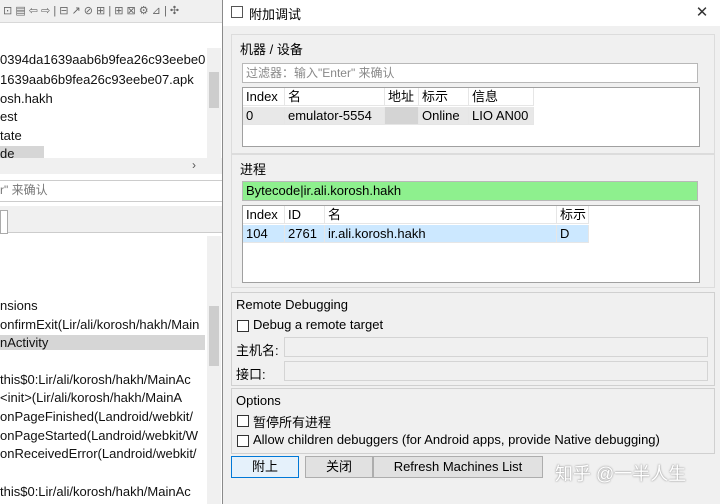 The height and width of the screenshot is (504, 720). I want to click on tree-scrollbar, so click(214, 106).